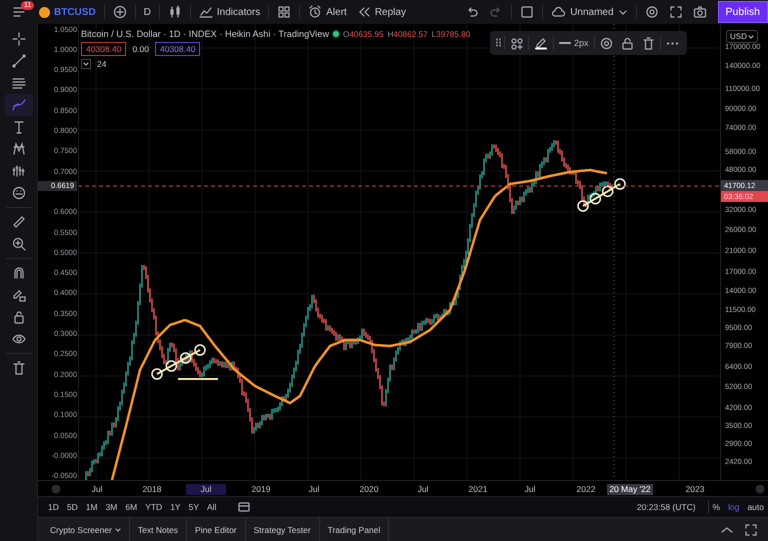 The image size is (768, 541). I want to click on time-axis-label: 2018, so click(152, 489).